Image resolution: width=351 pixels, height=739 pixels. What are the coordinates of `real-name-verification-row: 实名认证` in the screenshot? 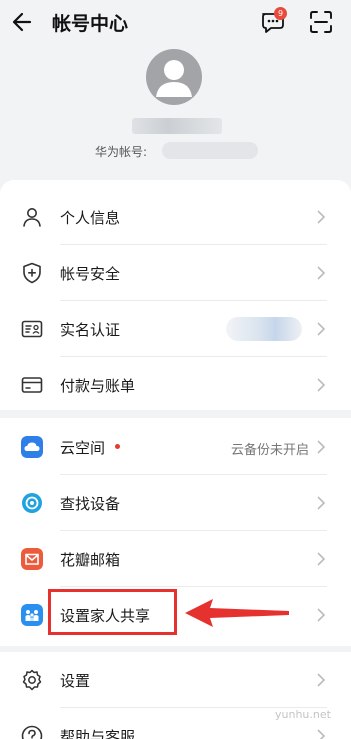 It's located at (175, 329).